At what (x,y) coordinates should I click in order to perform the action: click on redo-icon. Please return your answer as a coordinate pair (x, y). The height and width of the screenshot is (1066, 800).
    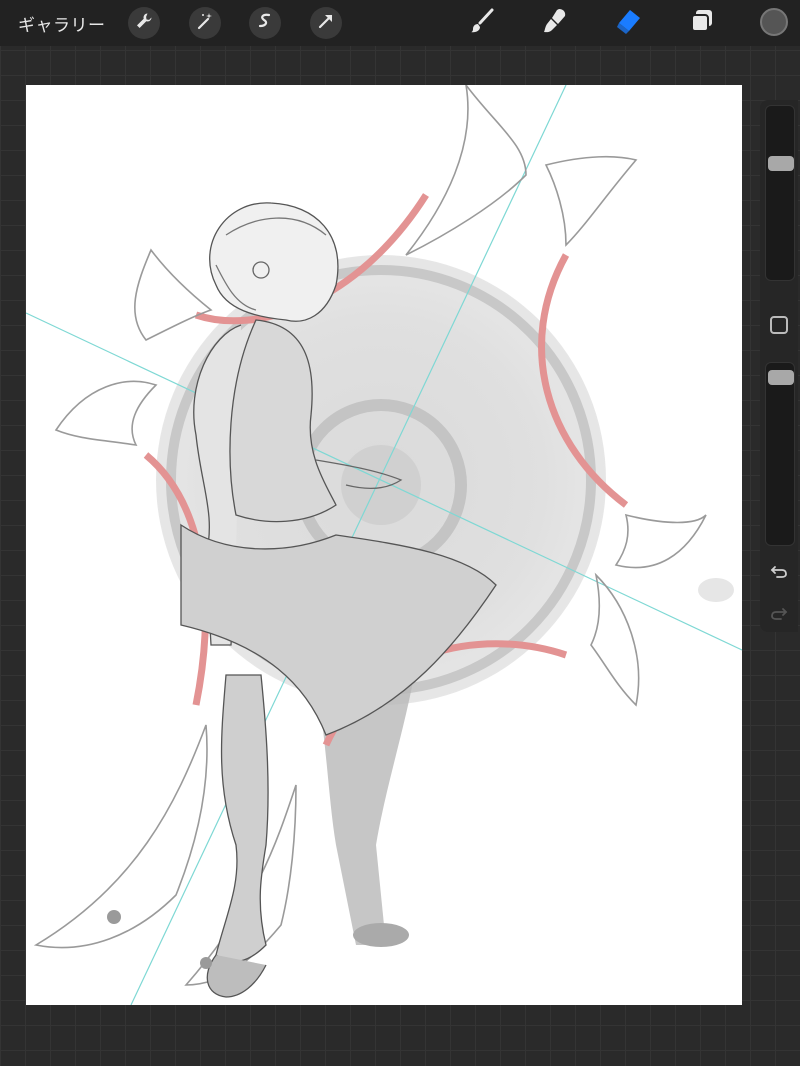
    Looking at the image, I should click on (779, 614).